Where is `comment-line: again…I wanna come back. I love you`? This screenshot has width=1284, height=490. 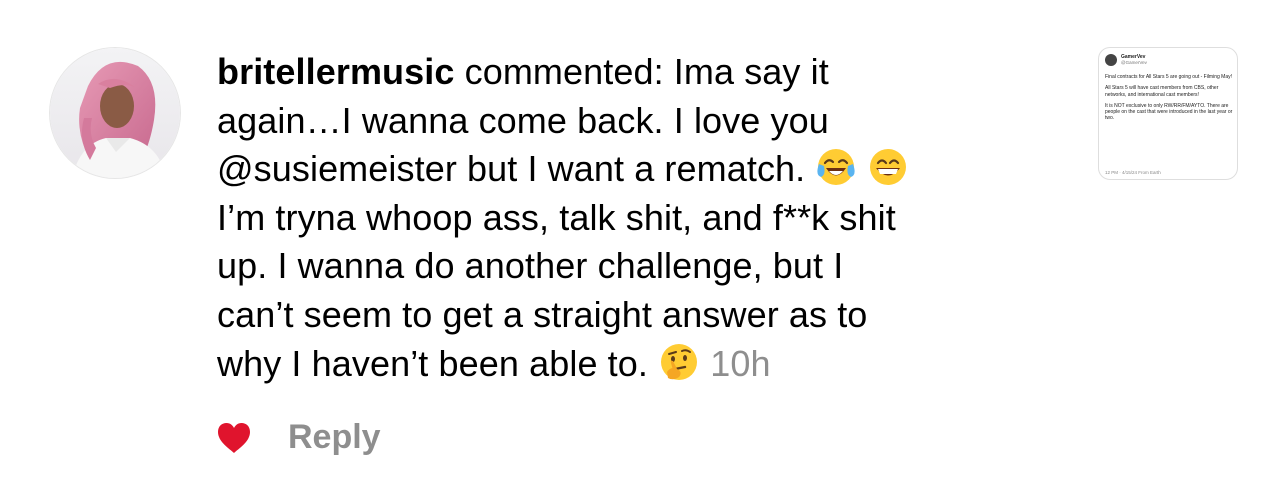
comment-line: again…I wanna come back. I love you is located at coordinates (523, 120).